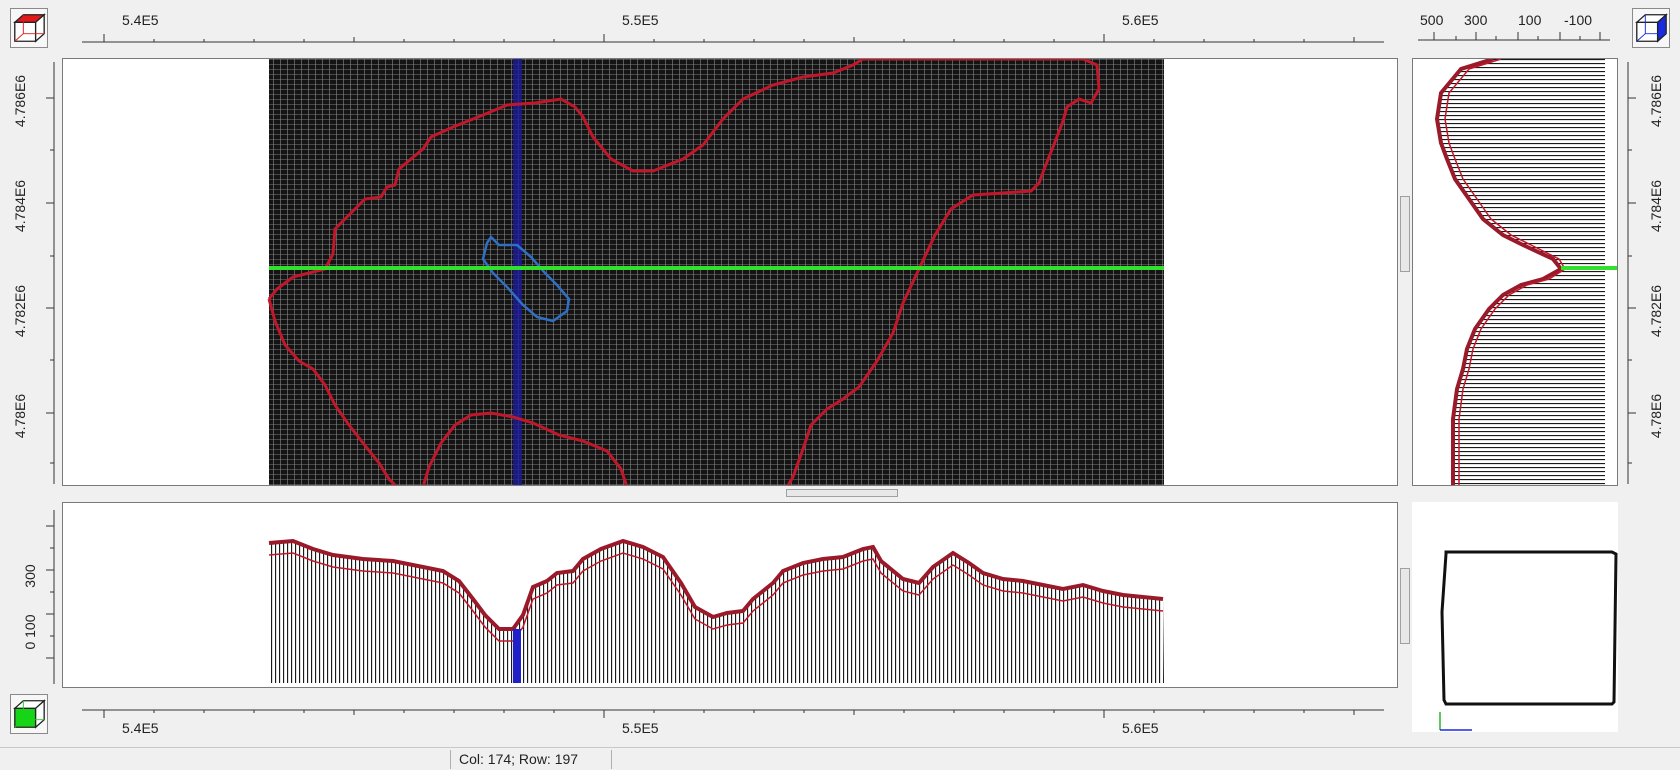  What do you see at coordinates (840, 758) in the screenshot?
I see `status-bar: Col: 174; Row: 197` at bounding box center [840, 758].